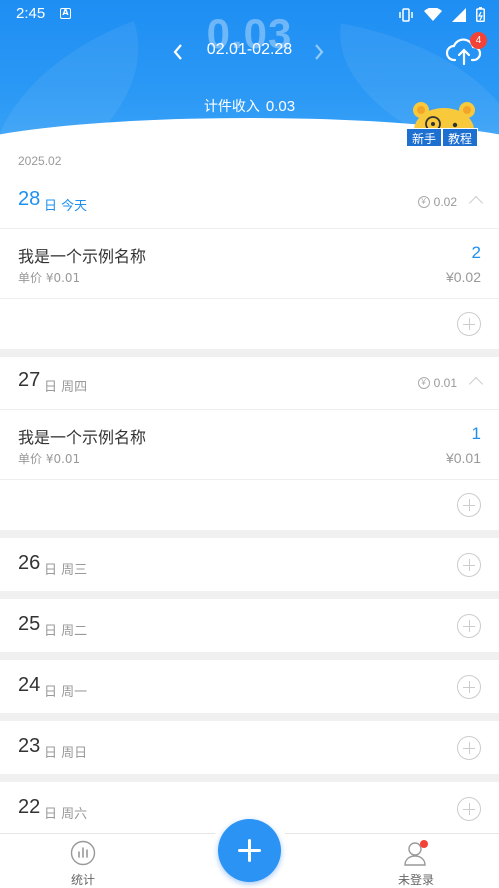 Image resolution: width=499 pixels, height=888 pixels. I want to click on income-label: 计件收入, so click(231, 107).